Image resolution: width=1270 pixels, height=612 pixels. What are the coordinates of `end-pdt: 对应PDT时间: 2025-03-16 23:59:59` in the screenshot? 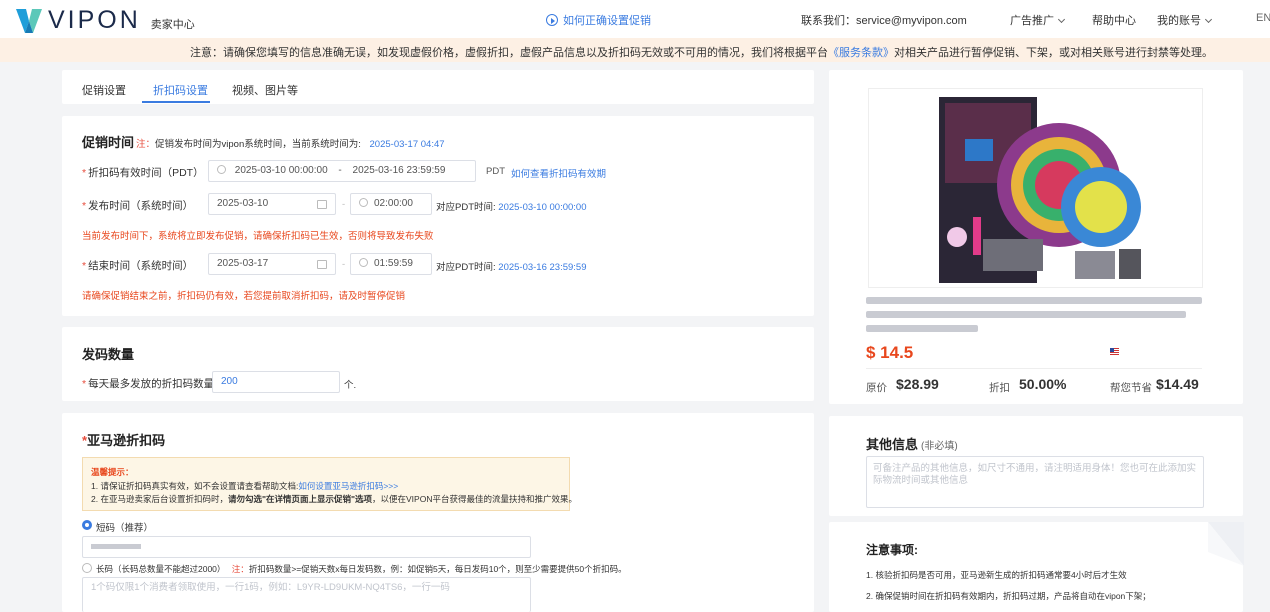 It's located at (511, 266).